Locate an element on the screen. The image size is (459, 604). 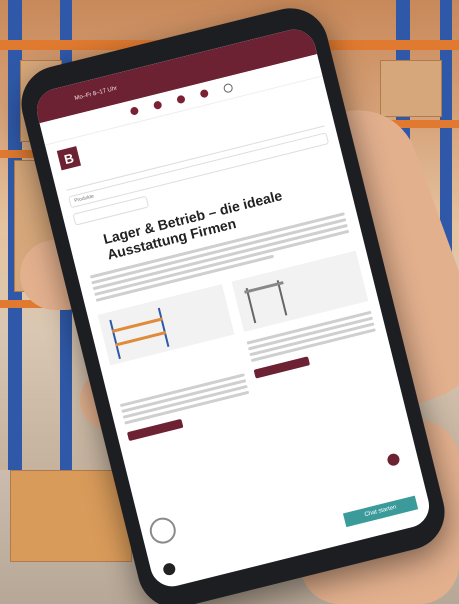
floating-action-button is located at coordinates (393, 459).